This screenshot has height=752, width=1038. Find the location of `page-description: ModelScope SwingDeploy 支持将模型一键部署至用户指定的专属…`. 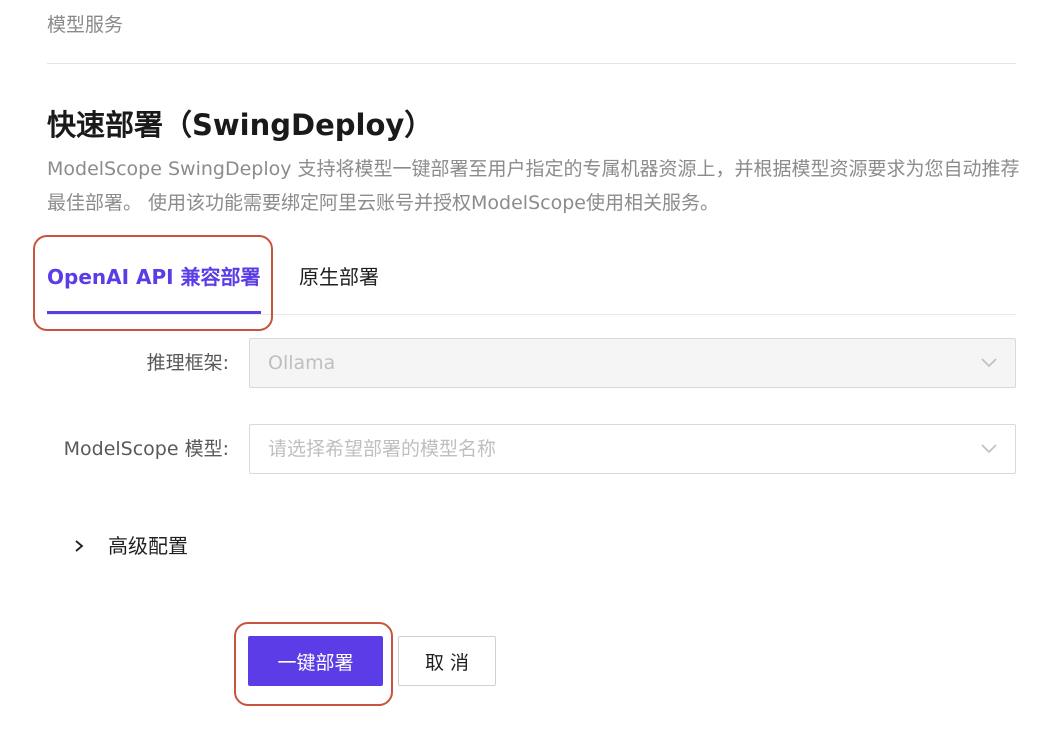

page-description: ModelScope SwingDeploy 支持将模型一键部署至用户指定的专属… is located at coordinates (533, 186).